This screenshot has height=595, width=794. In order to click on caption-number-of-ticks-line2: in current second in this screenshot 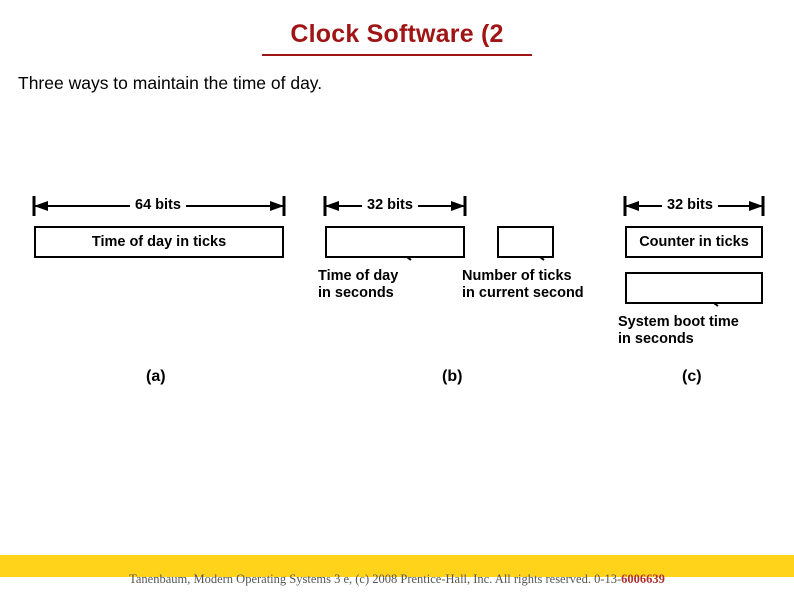, I will do `click(523, 293)`.